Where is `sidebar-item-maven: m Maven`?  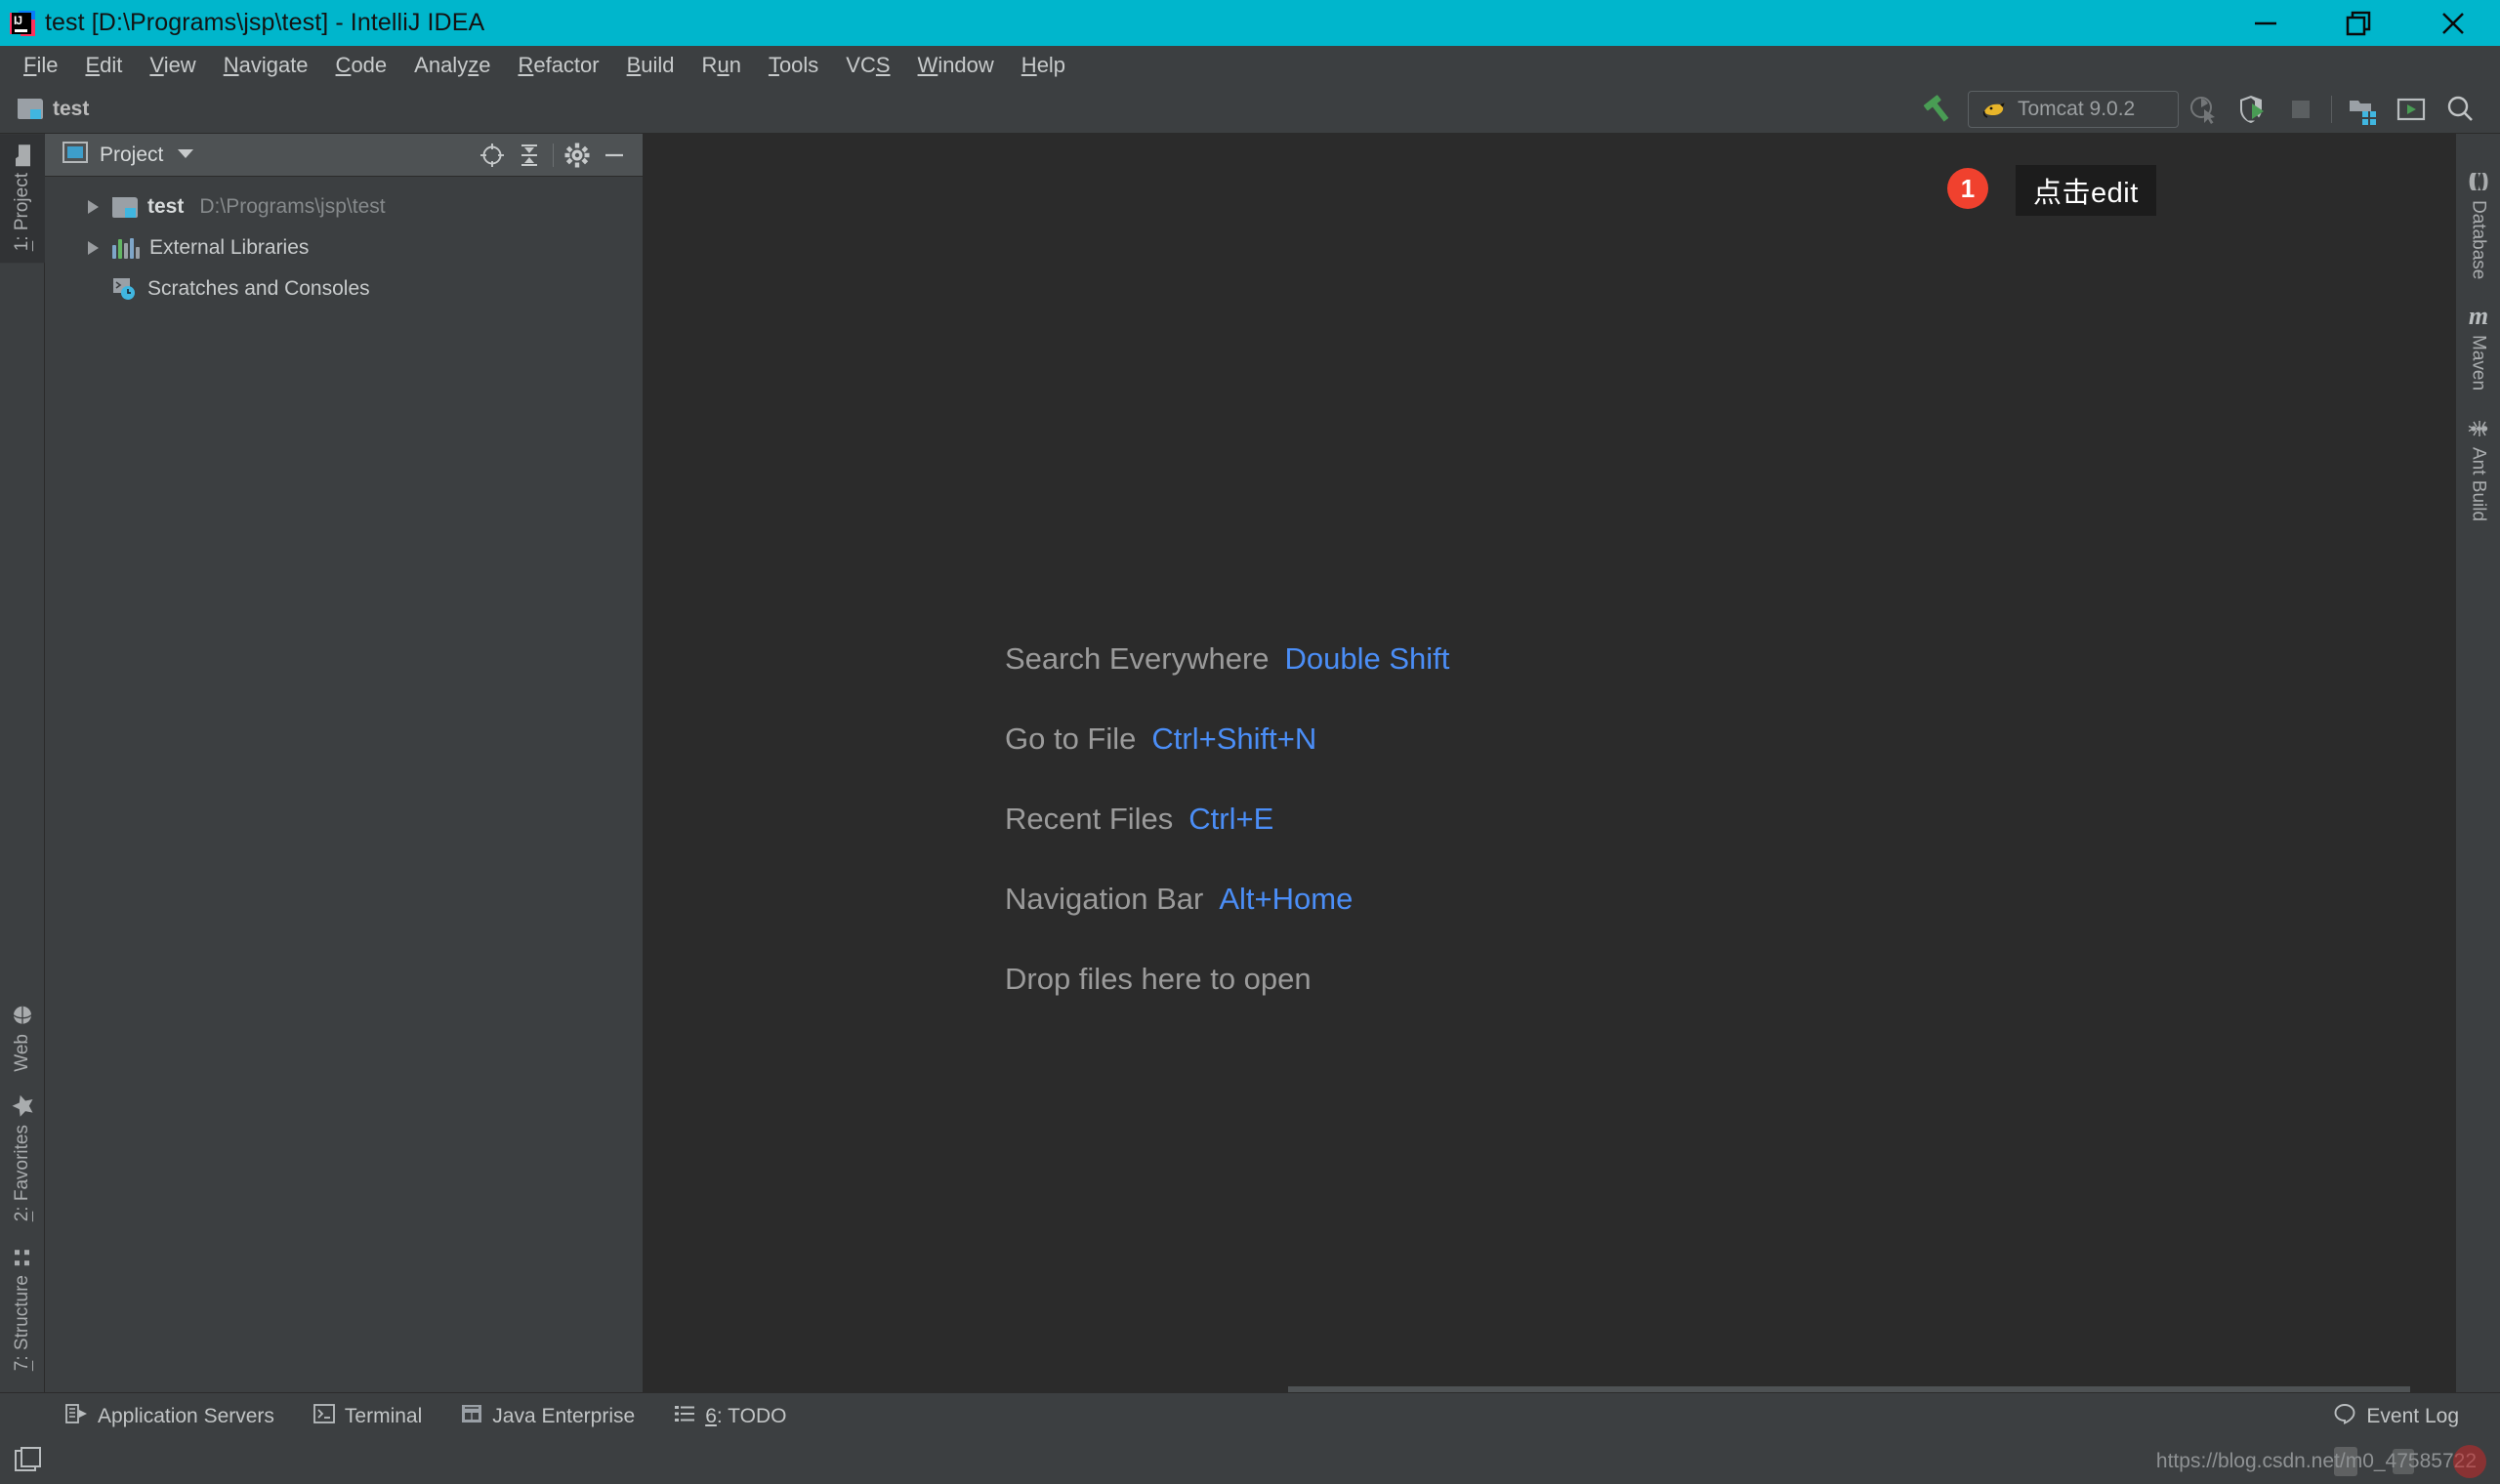 sidebar-item-maven: m Maven is located at coordinates (2478, 348).